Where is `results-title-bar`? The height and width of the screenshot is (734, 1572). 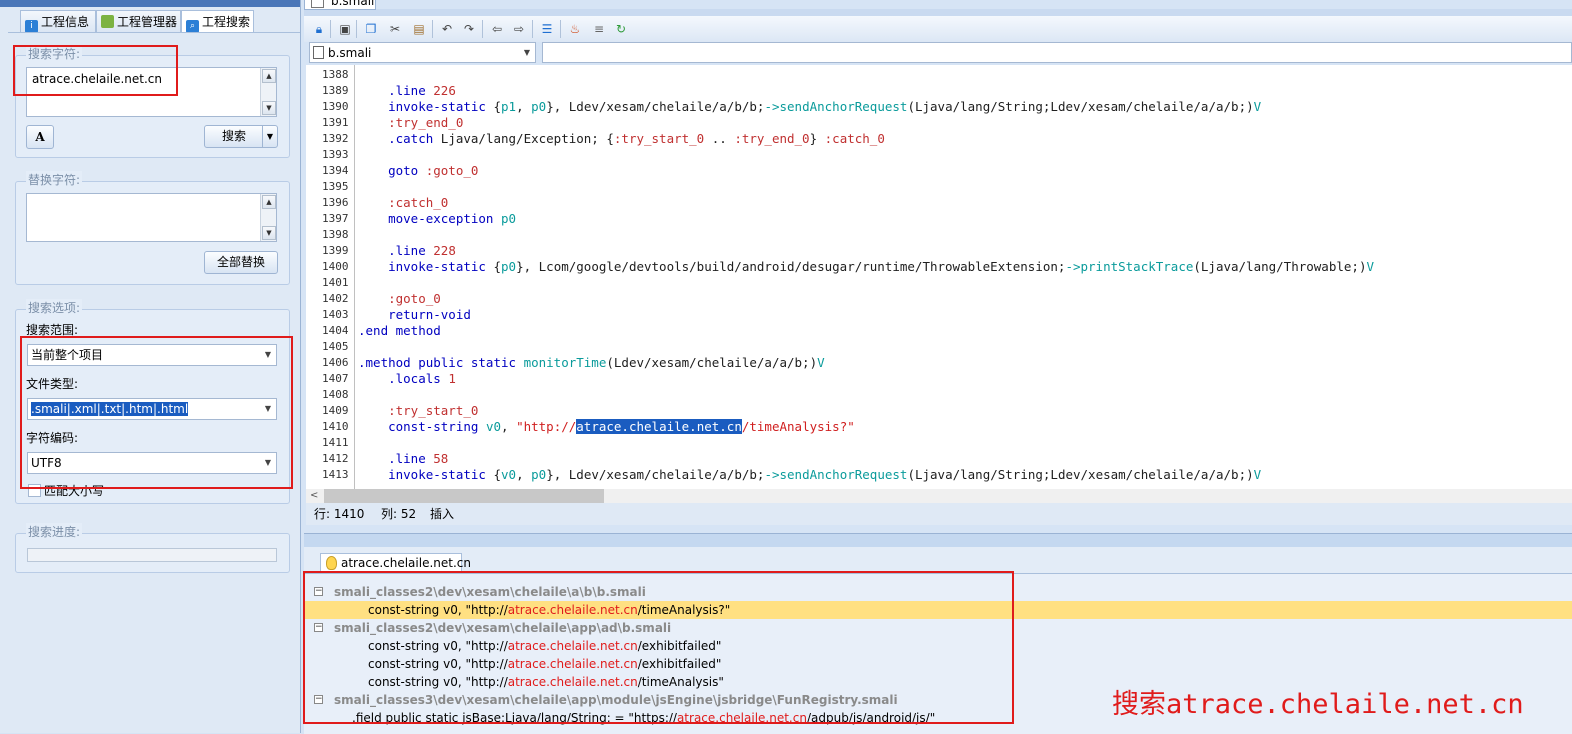
results-title-bar is located at coordinates (938, 540).